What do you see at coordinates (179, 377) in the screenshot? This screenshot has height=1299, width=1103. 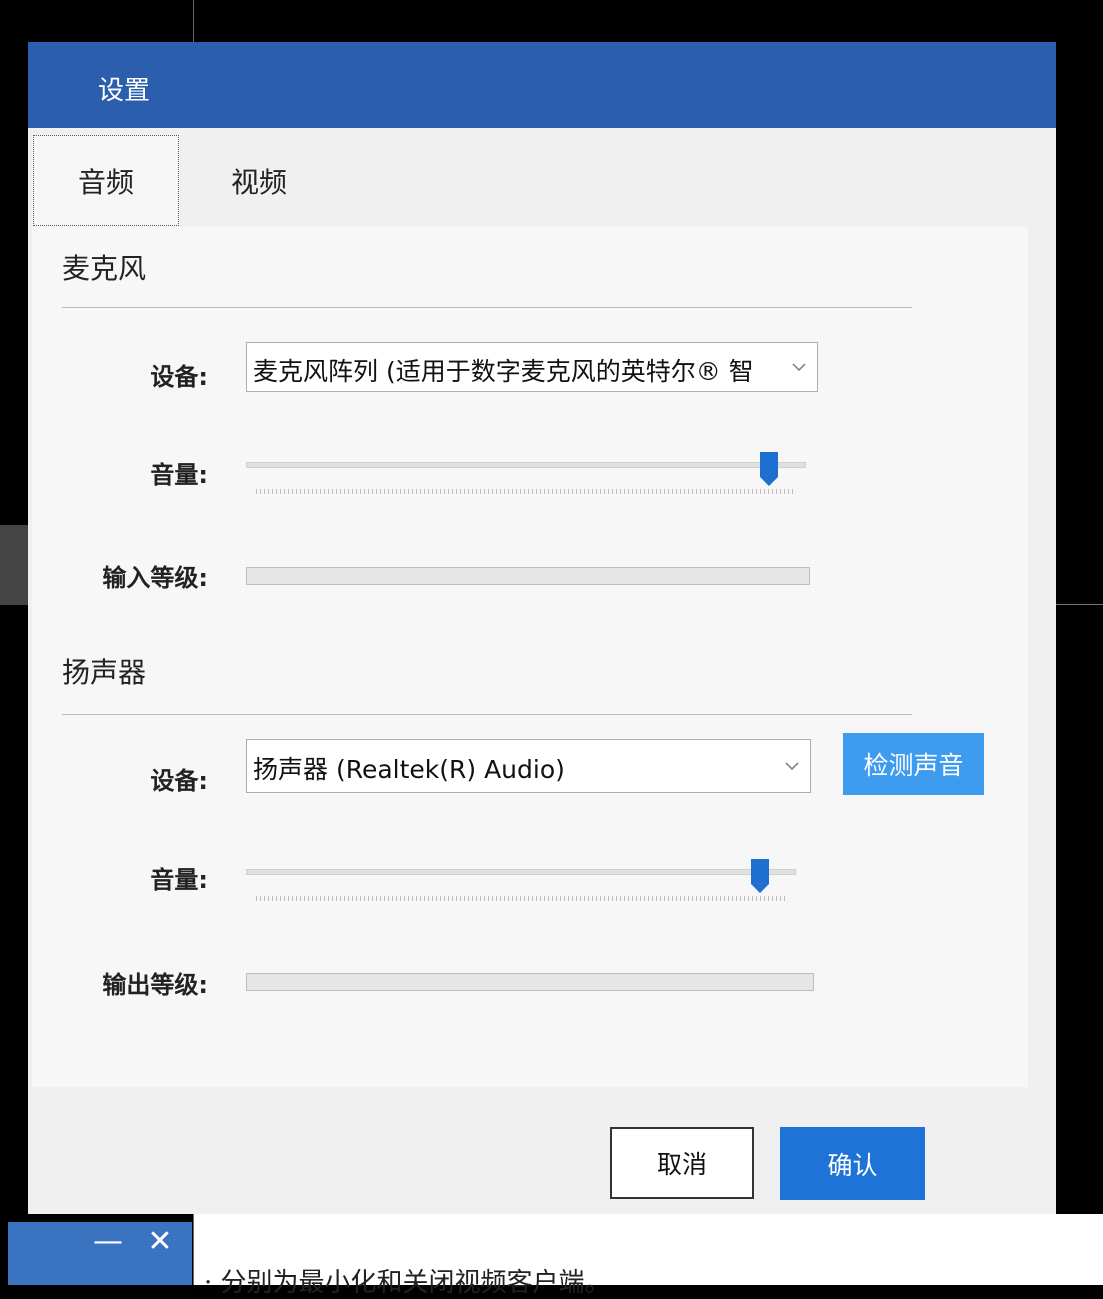 I see `microphone-device-label: 设备:` at bounding box center [179, 377].